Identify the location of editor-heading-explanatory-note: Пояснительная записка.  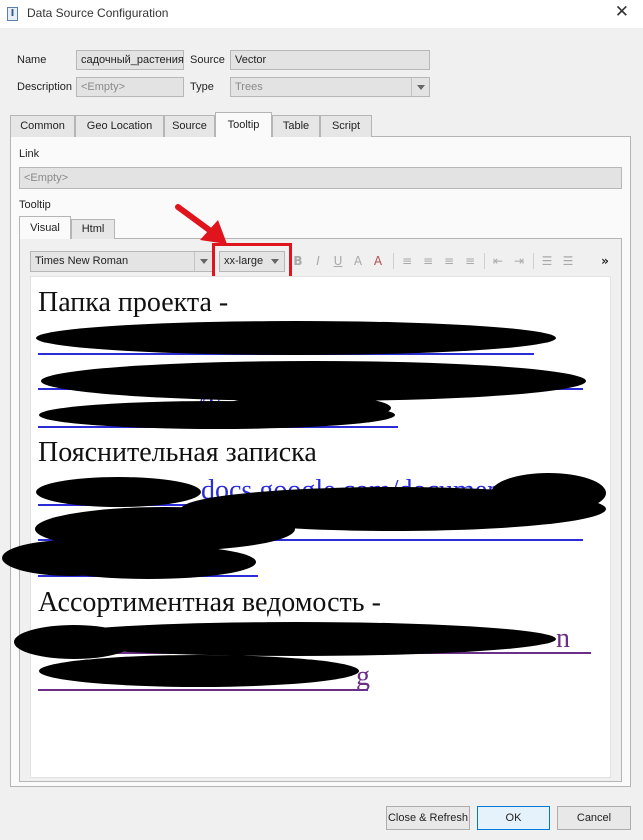
(177, 452).